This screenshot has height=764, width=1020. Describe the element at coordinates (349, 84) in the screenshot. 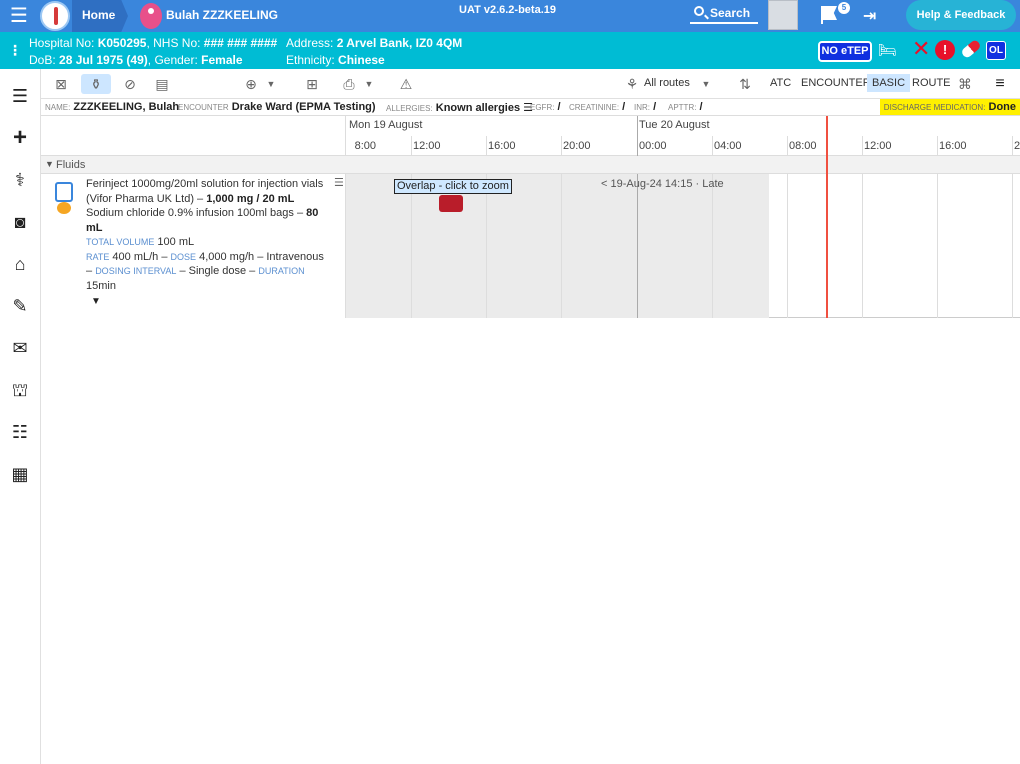

I see `print-icon: ⎙` at that location.